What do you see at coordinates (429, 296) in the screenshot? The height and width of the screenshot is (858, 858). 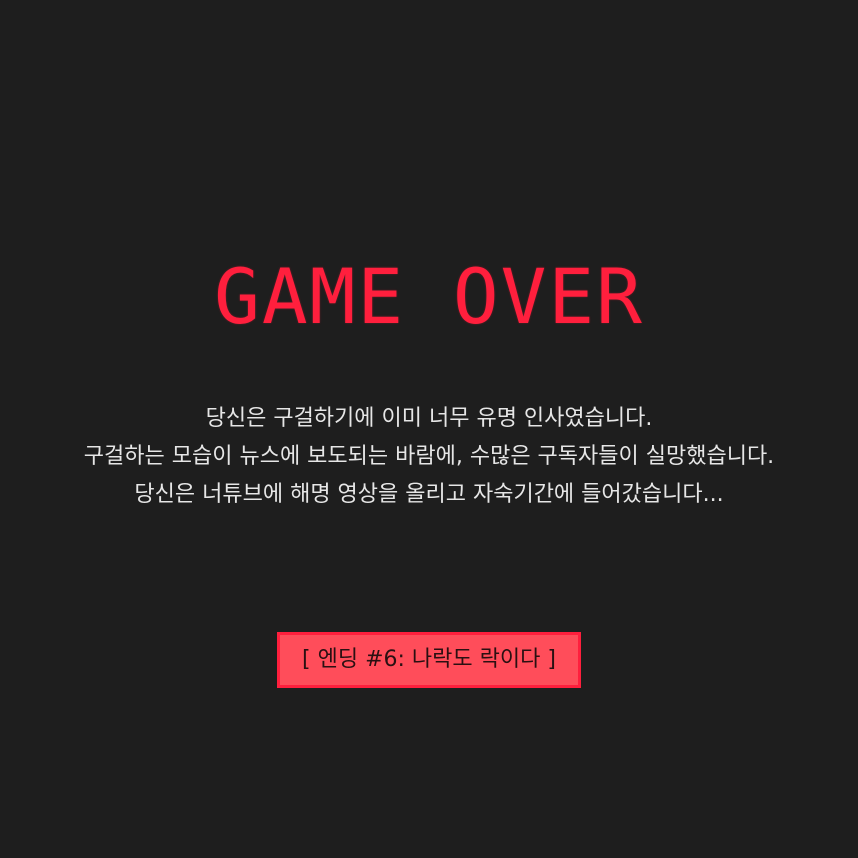 I see `game-over-title: GAME OVER` at bounding box center [429, 296].